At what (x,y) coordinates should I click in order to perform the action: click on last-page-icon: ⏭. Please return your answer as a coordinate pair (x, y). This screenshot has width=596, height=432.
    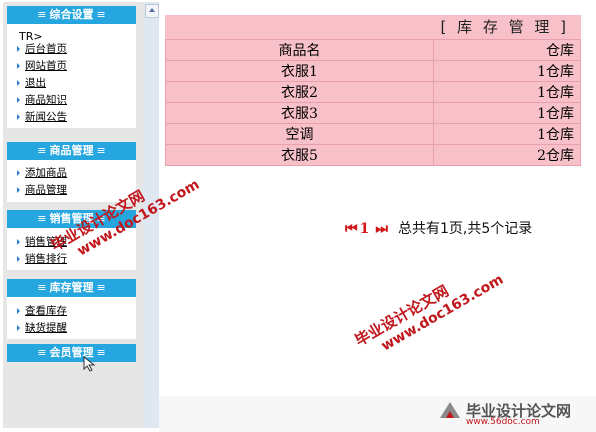
    Looking at the image, I should click on (381, 229).